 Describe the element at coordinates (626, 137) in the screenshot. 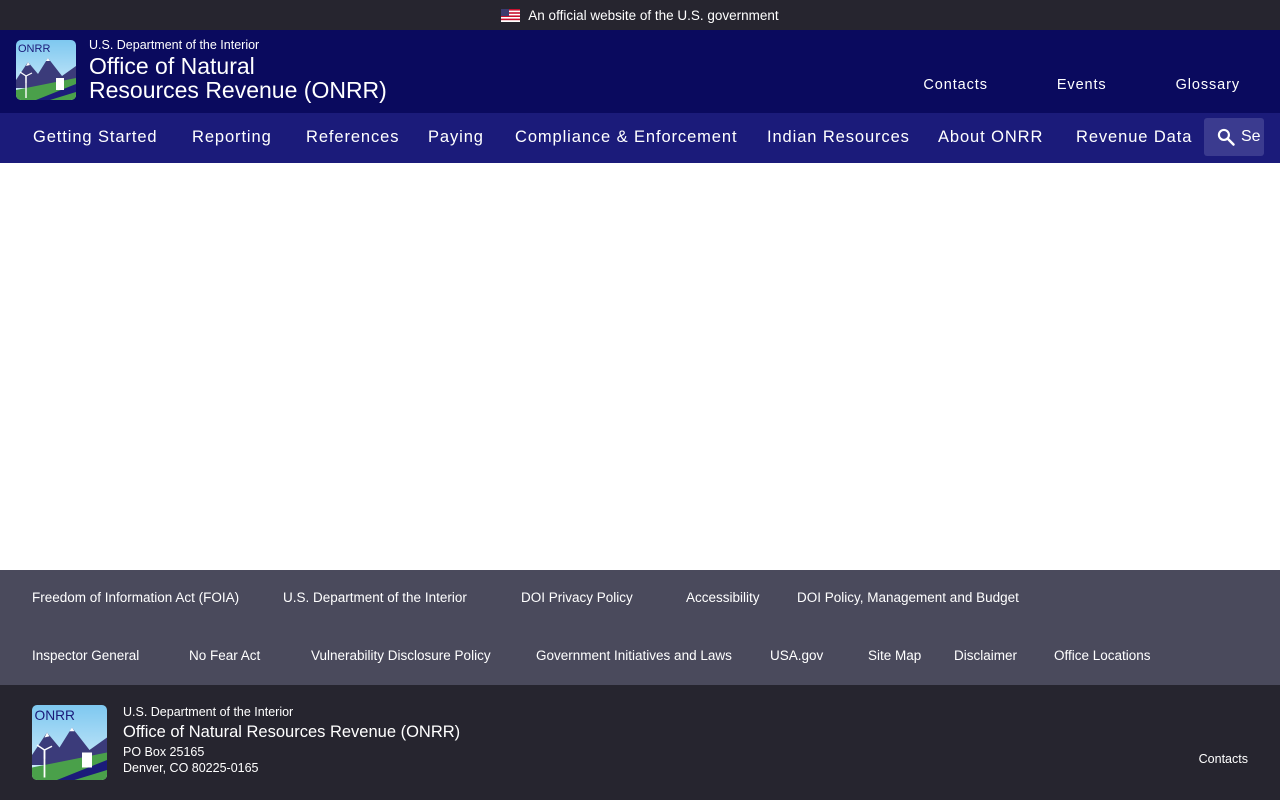

I see `nav-item-compliance-enforcement: Compliance & Enforcement` at that location.